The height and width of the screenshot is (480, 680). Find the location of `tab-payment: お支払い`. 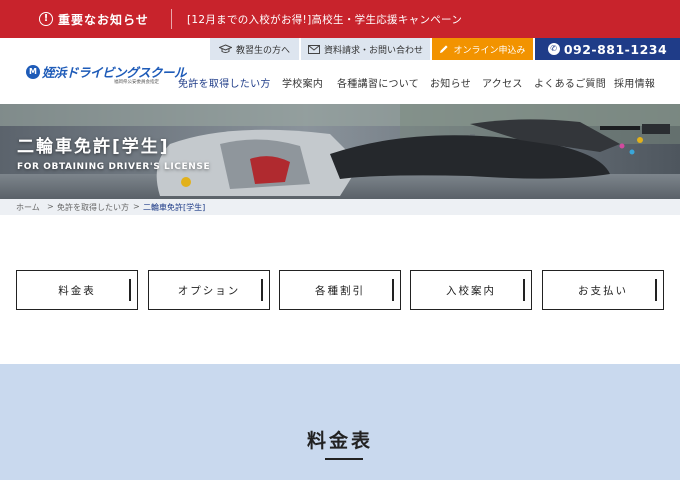

tab-payment: お支払い is located at coordinates (603, 290).